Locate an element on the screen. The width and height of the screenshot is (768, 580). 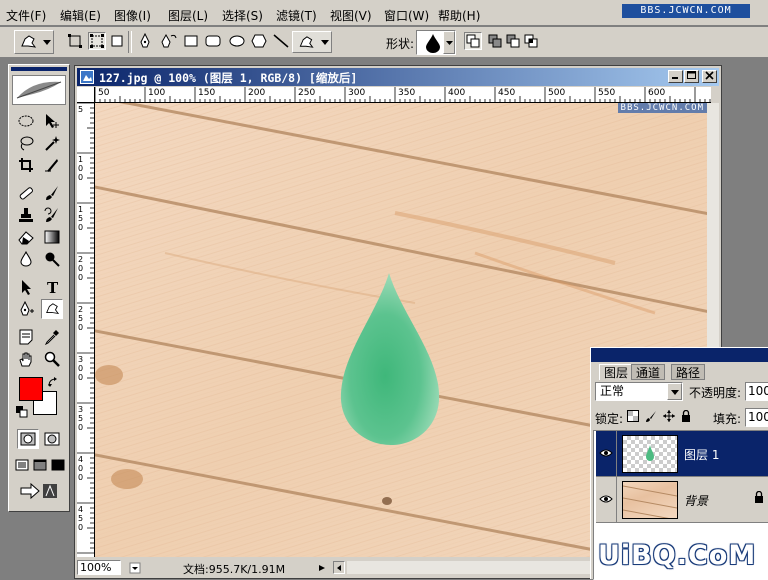
shape-dropdown-button is located at coordinates (449, 42).